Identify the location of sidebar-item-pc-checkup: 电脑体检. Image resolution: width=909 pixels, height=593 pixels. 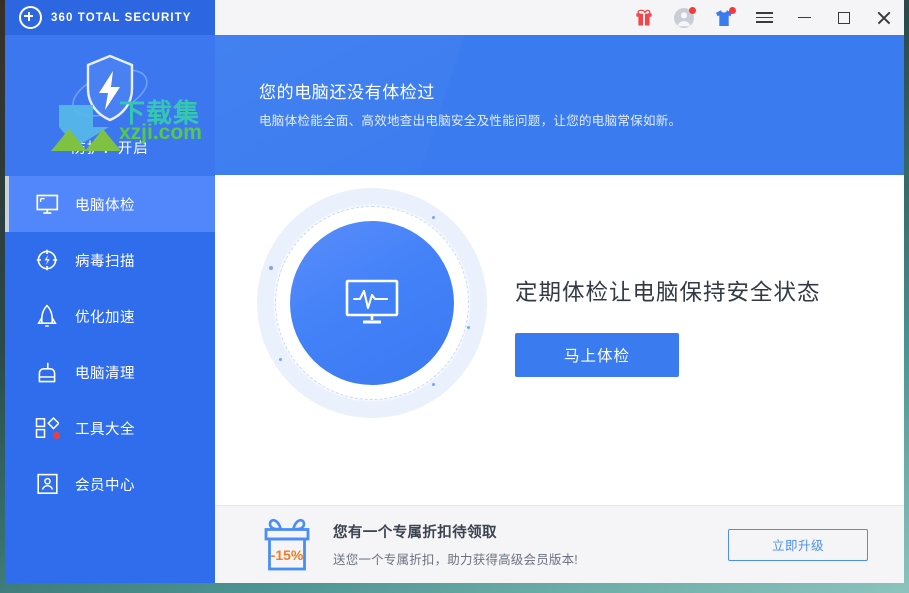
(110, 204).